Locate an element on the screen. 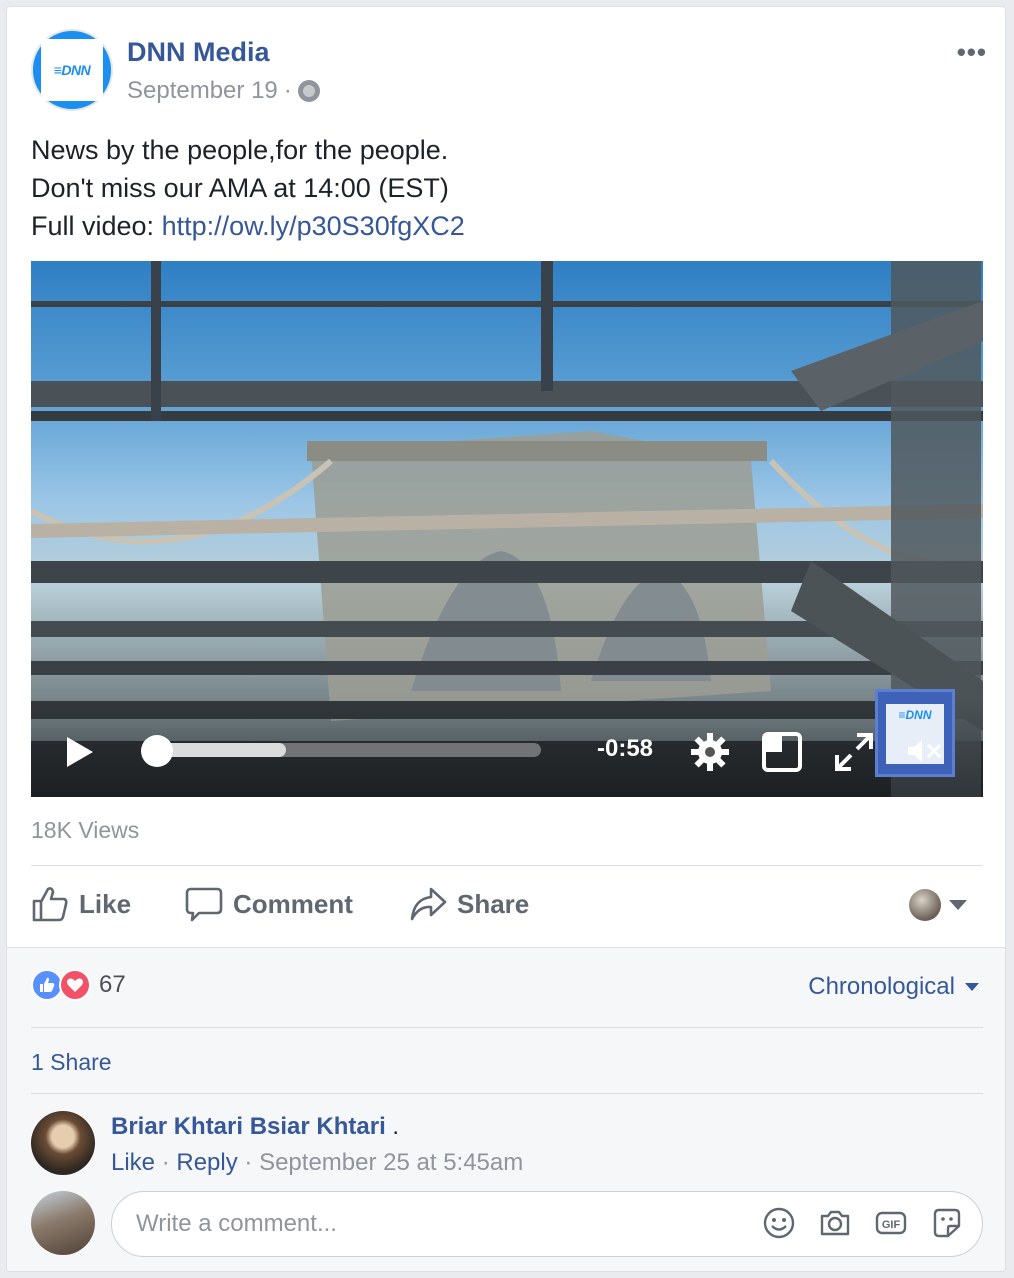 The image size is (1014, 1278). comment-timestamp: September 25 at 5:45am is located at coordinates (391, 1162).